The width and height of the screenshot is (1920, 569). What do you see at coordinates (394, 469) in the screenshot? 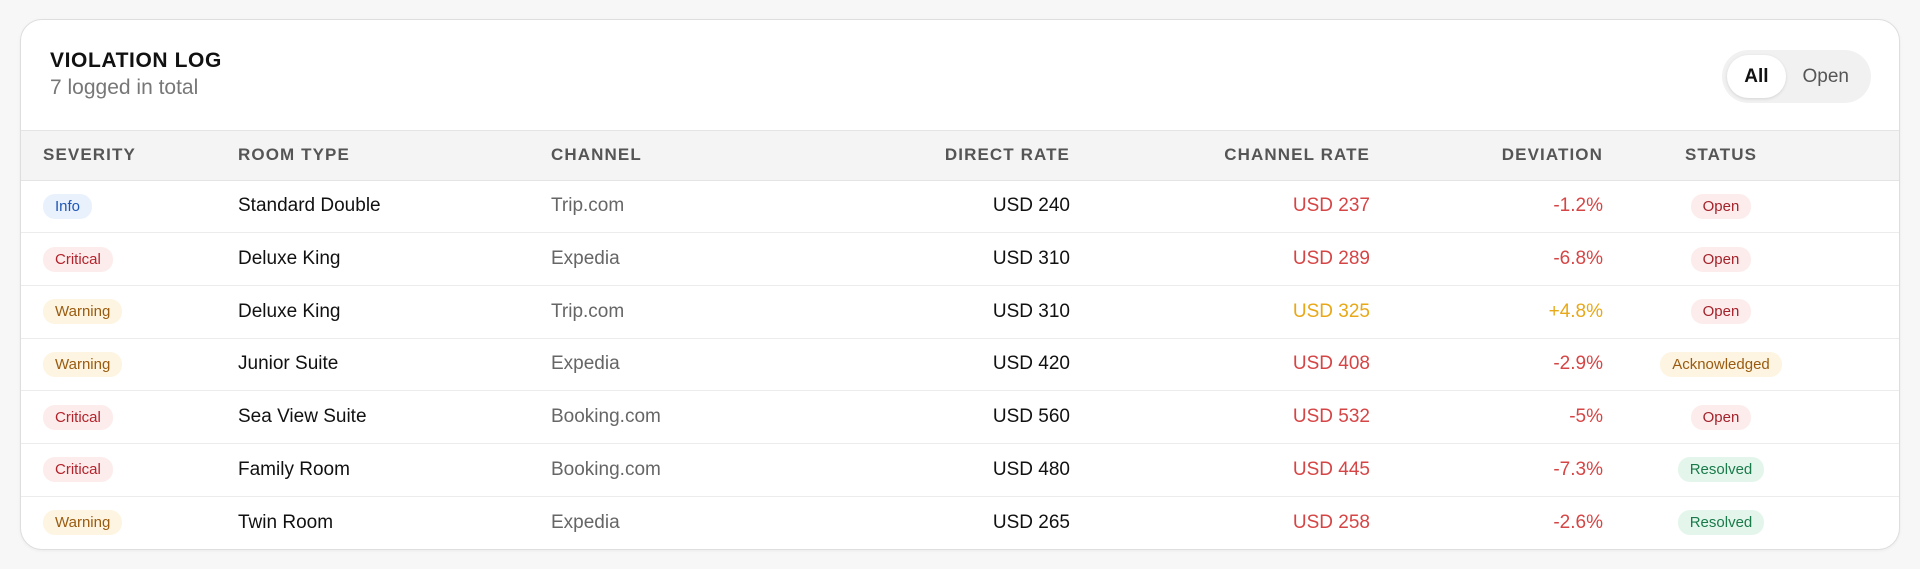
I see `room-type-cell: Family Room` at bounding box center [394, 469].